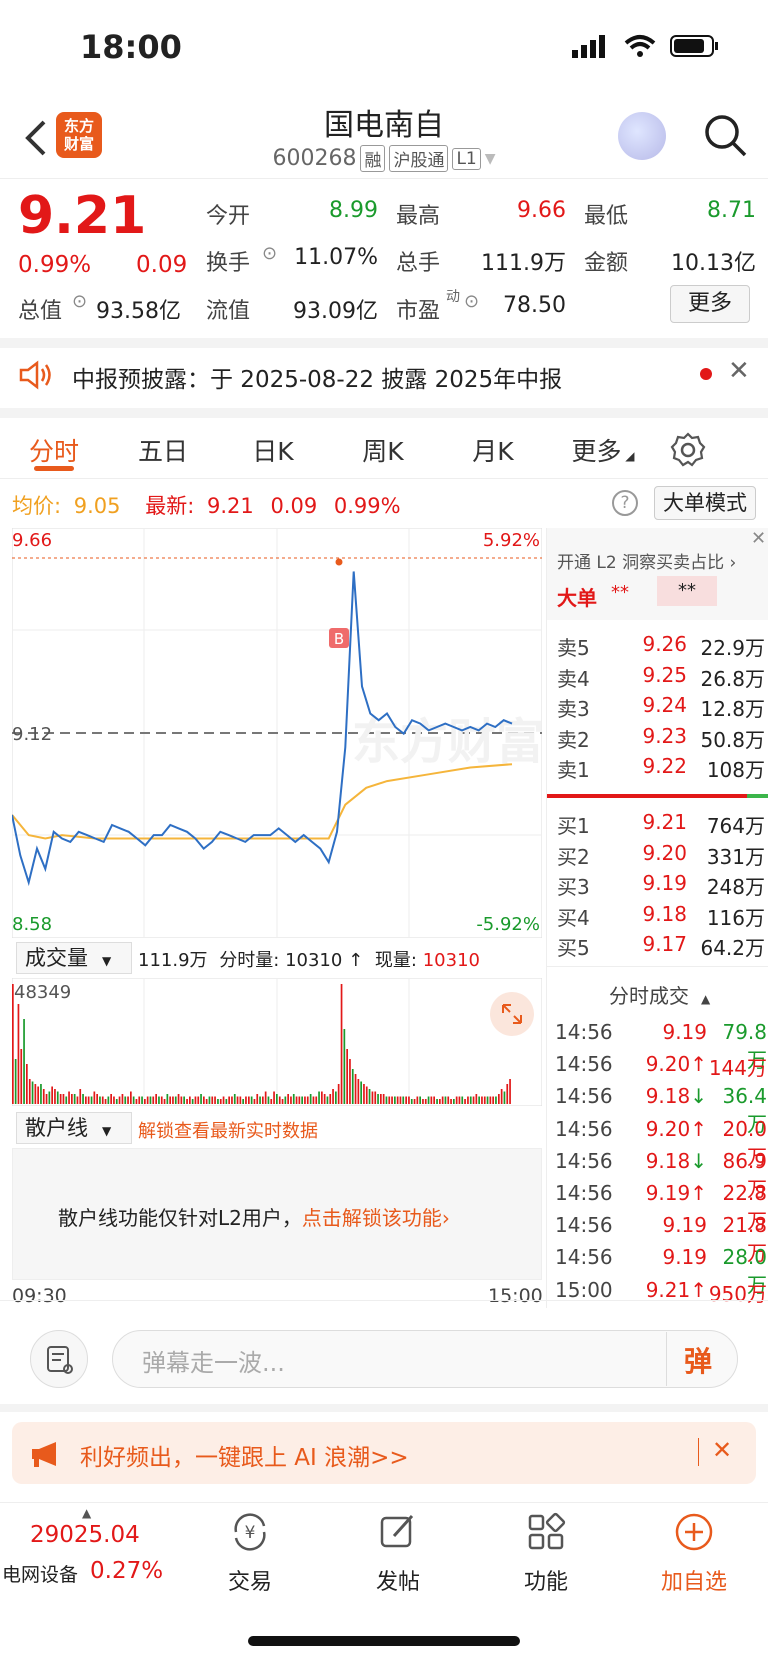 This screenshot has width=768, height=1663. Describe the element at coordinates (163, 450) in the screenshot. I see `tab-five-day: 五日` at that location.